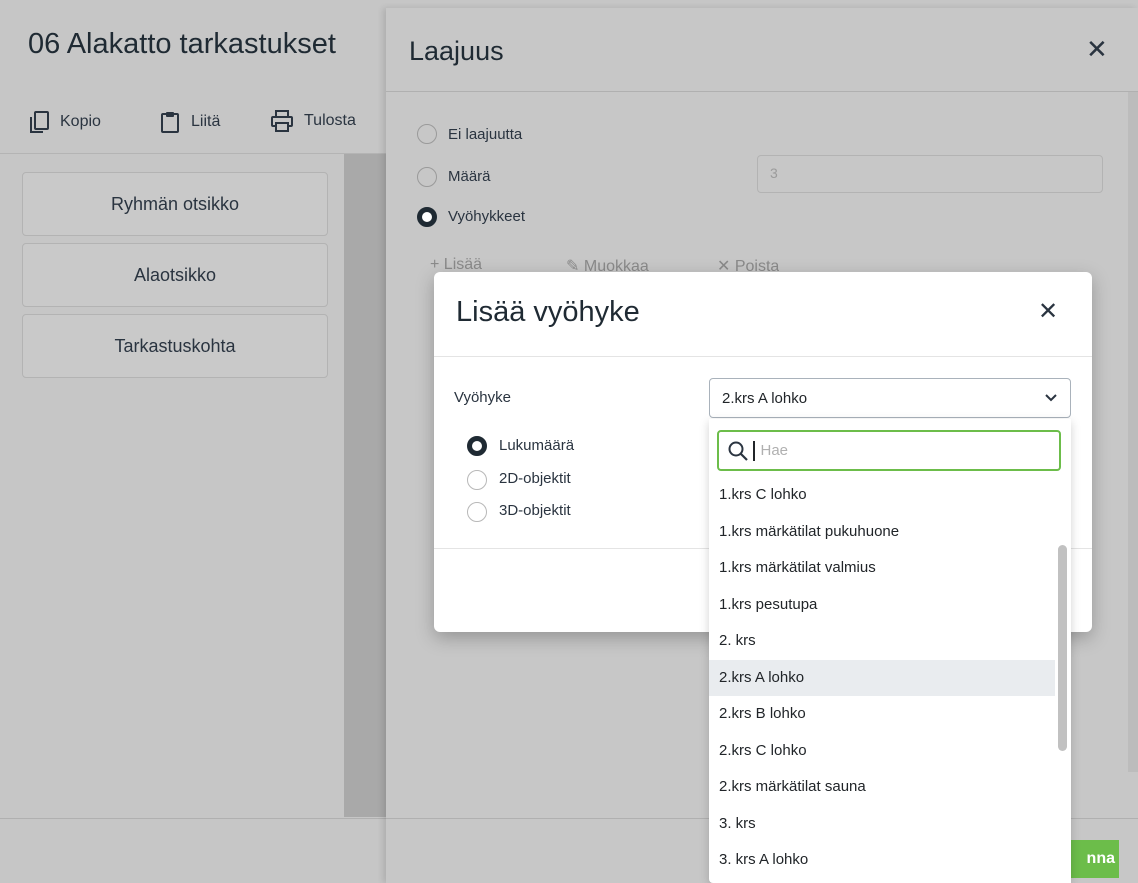 The height and width of the screenshot is (883, 1138). Describe the element at coordinates (486, 216) in the screenshot. I see `radio-label: Vyöhykkeet` at that location.